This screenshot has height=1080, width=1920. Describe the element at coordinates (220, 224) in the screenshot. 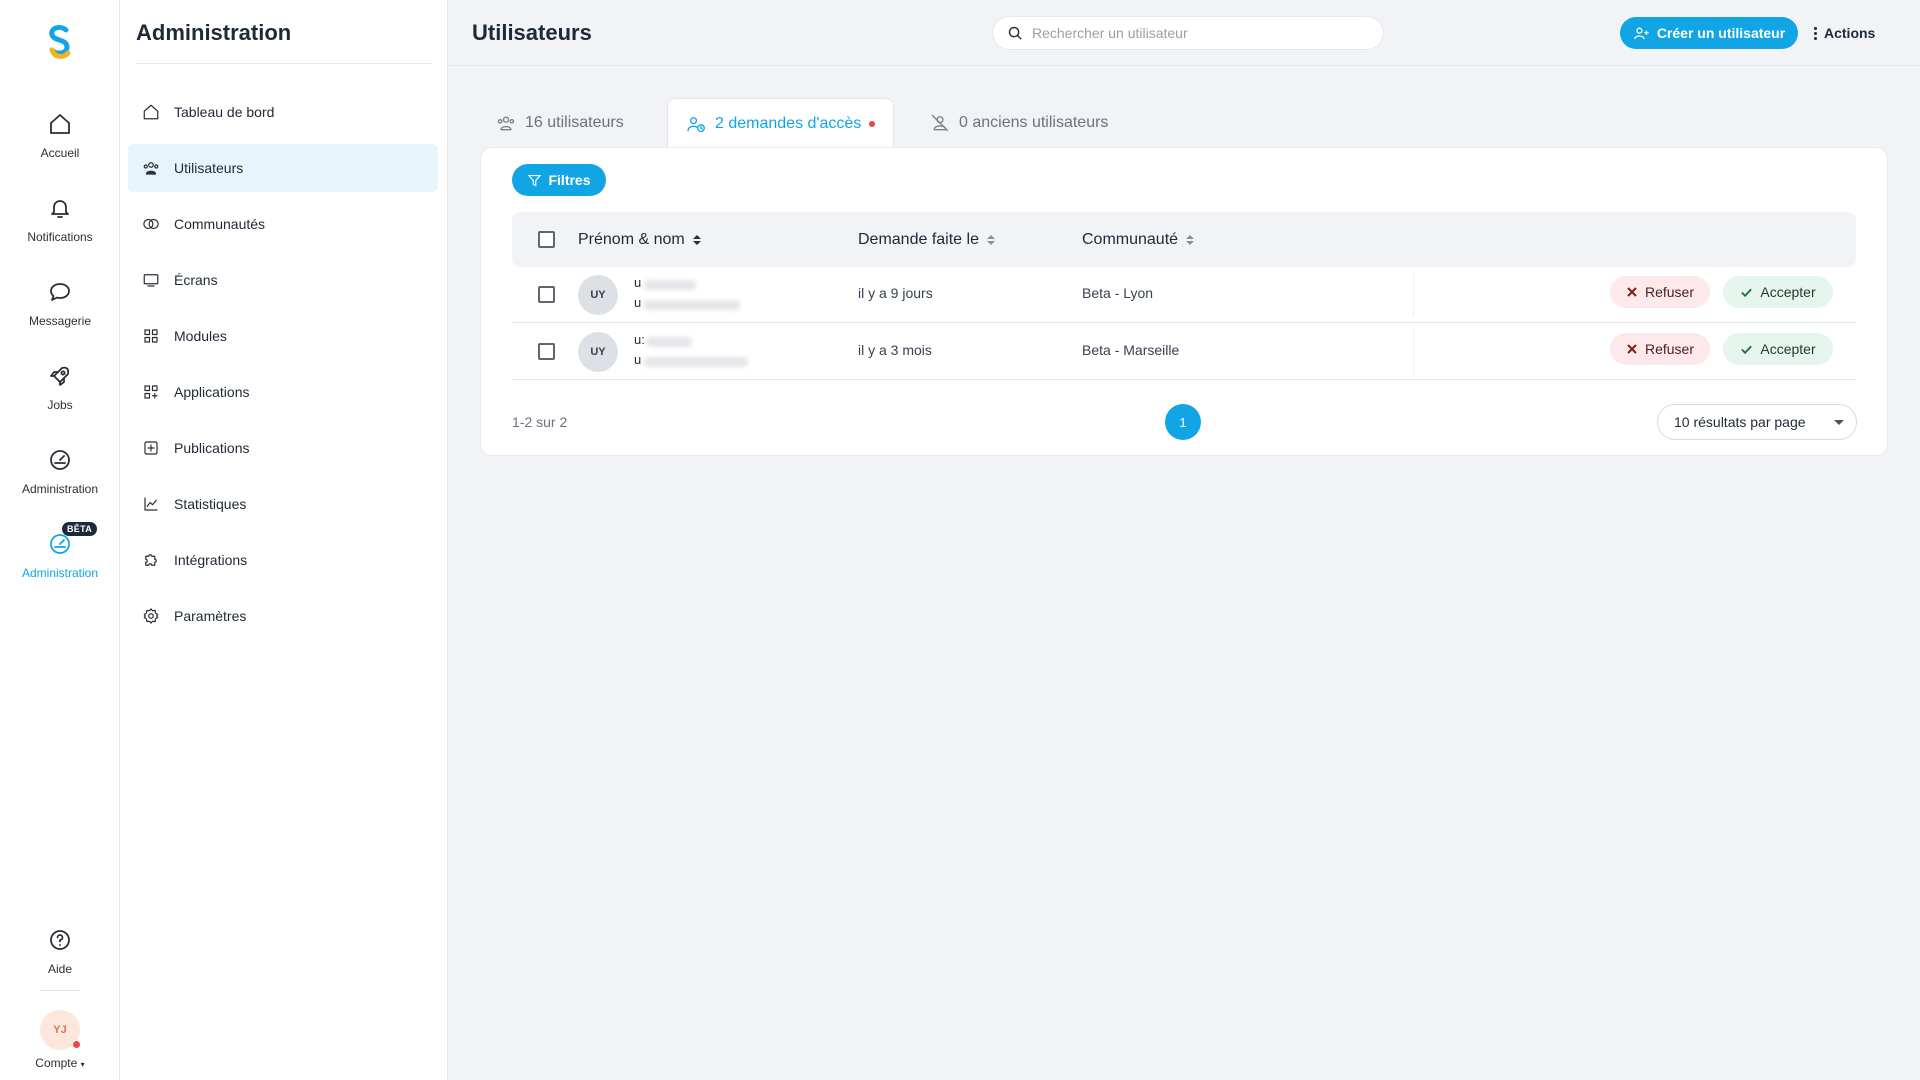

I see `sidebar-item-label: Communautés` at that location.